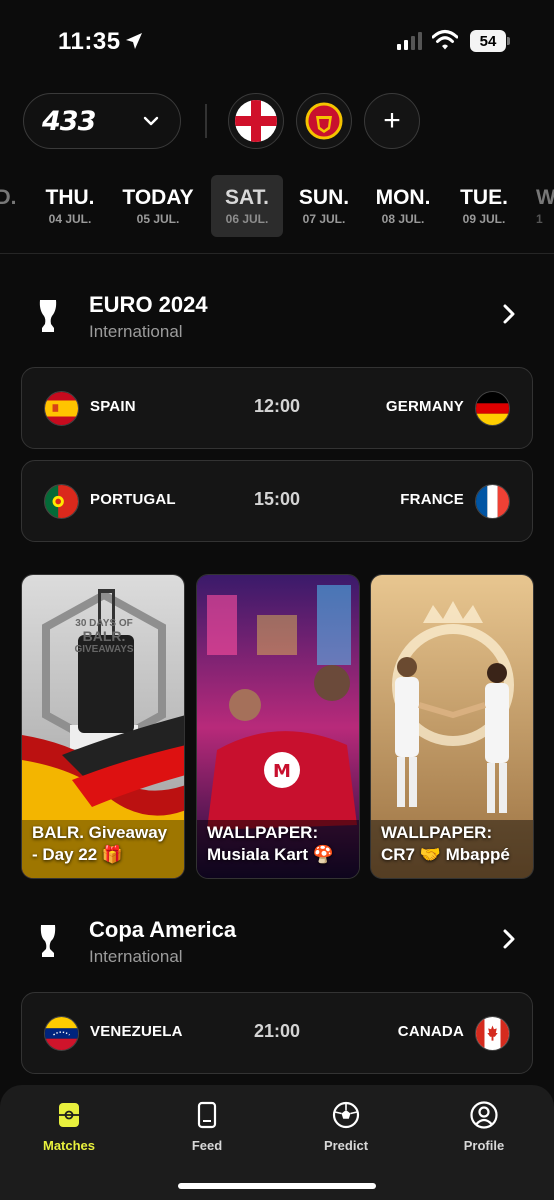 This screenshot has height=1200, width=554. What do you see at coordinates (484, 1115) in the screenshot?
I see `profile-icon` at bounding box center [484, 1115].